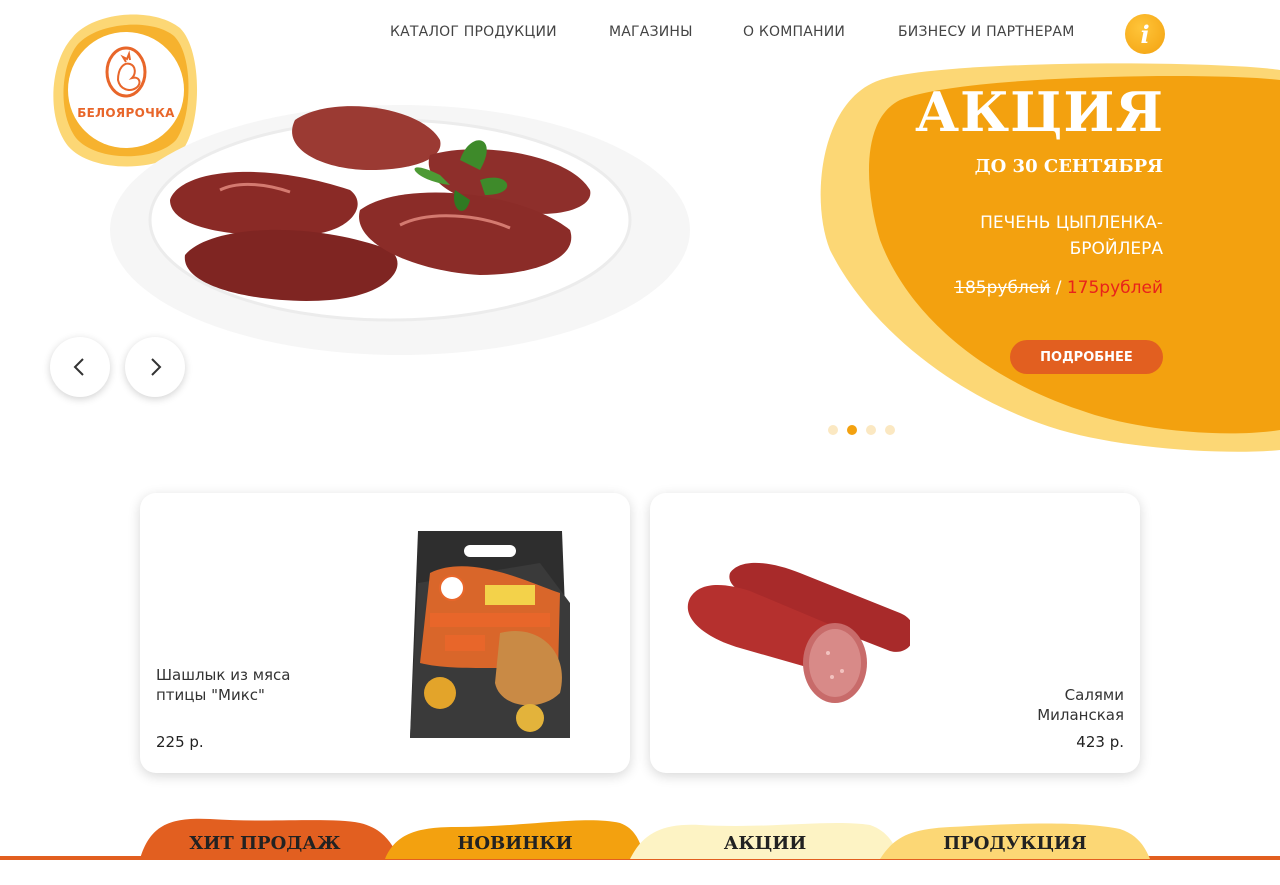  I want to click on promo-date: ДО 30 СЕНТЯБРЯ, so click(1068, 166).